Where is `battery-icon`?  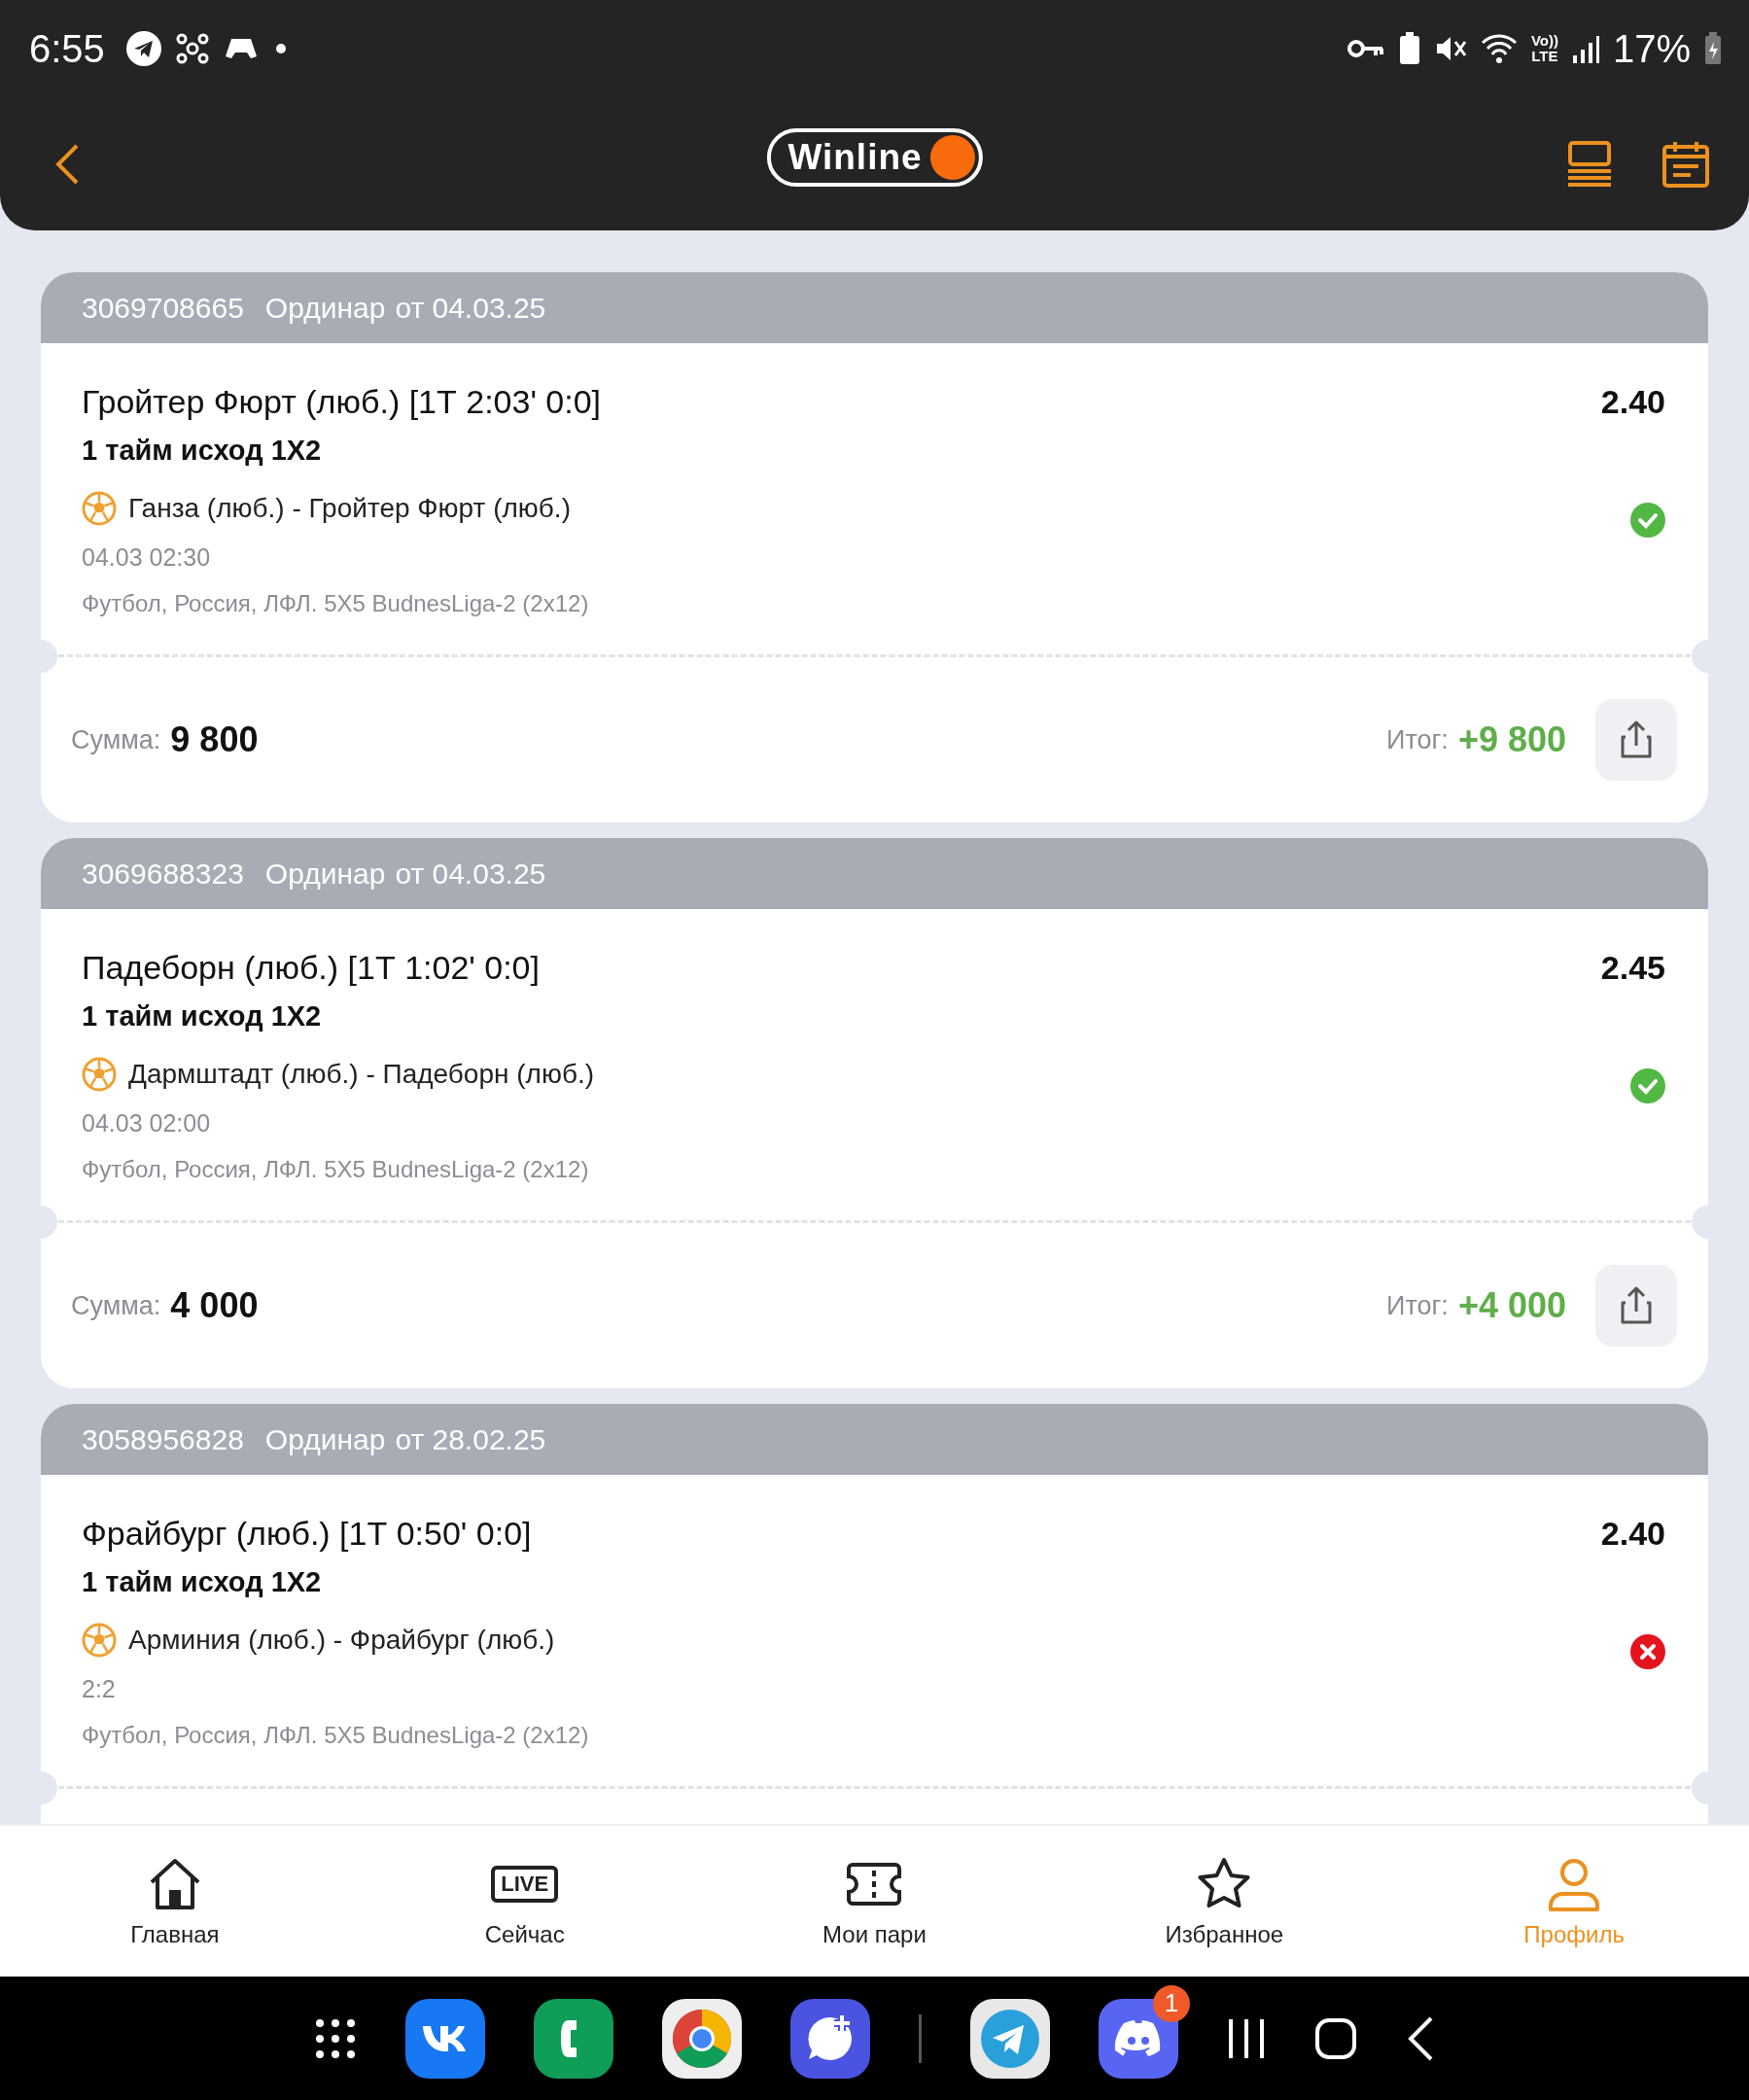 battery-icon is located at coordinates (1713, 48).